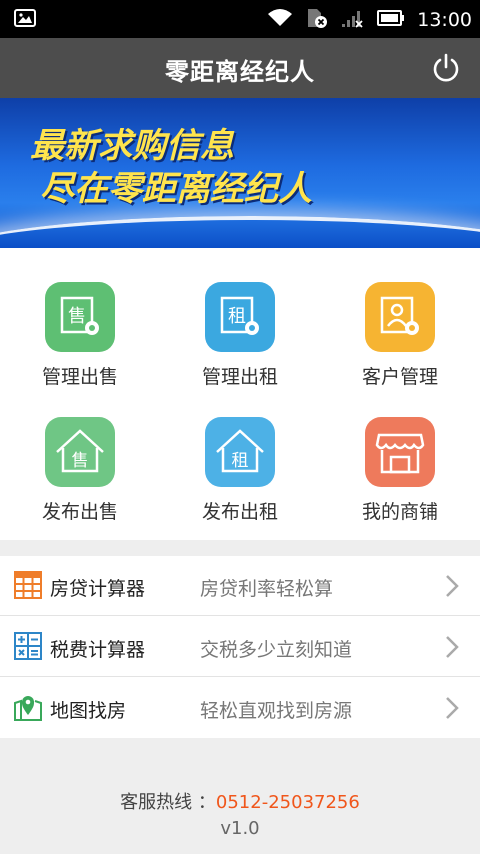 Image resolution: width=480 pixels, height=854 pixels. I want to click on sell-manage-icon: 售, so click(80, 317).